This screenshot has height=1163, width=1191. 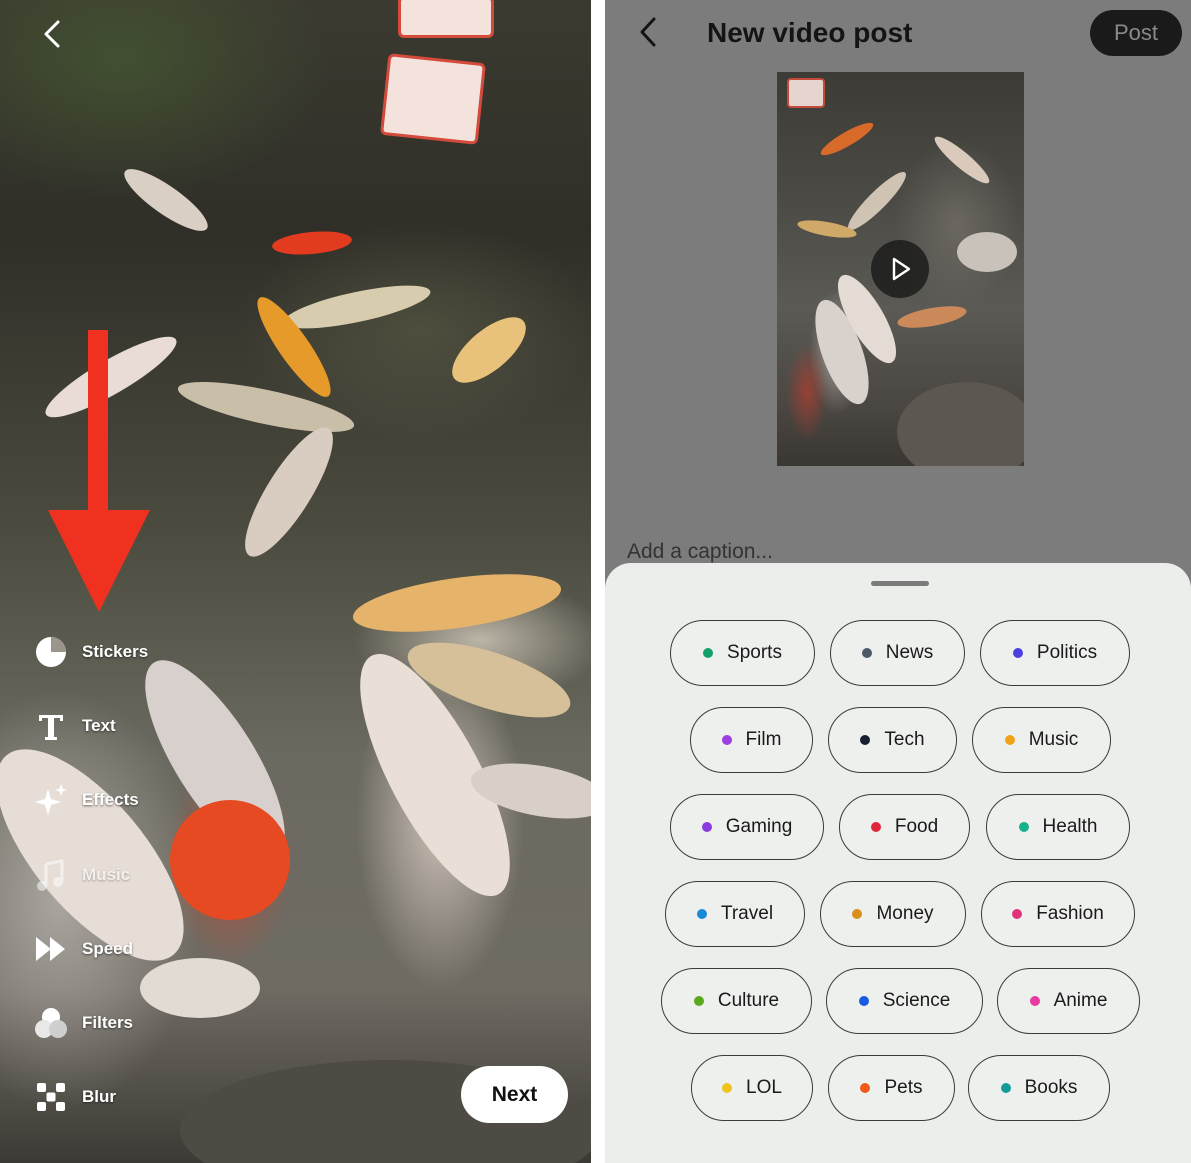 What do you see at coordinates (909, 652) in the screenshot?
I see `topic-label: News` at bounding box center [909, 652].